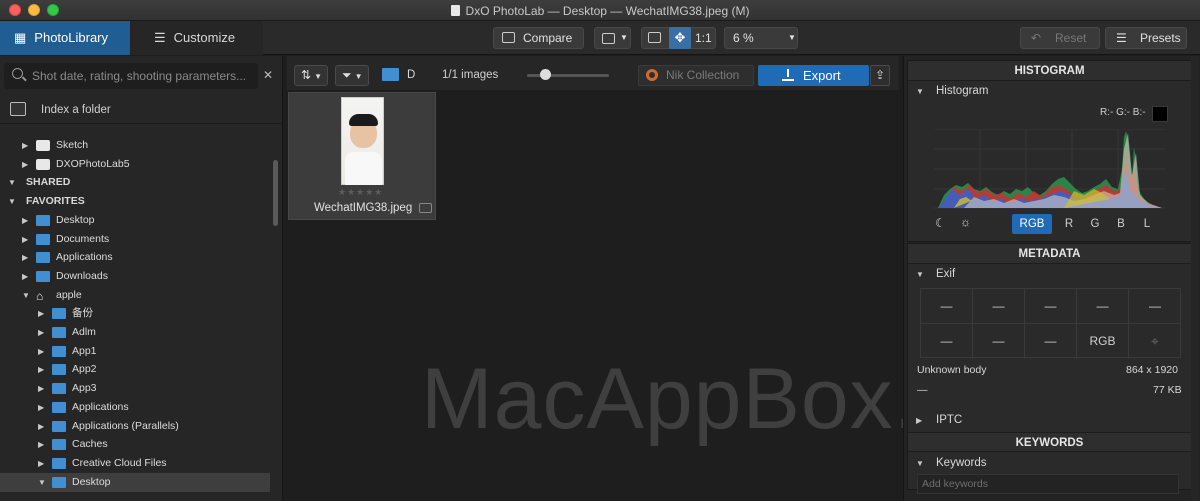  Describe the element at coordinates (1155, 341) in the screenshot. I see `location-pin-icon: ⌖` at that location.